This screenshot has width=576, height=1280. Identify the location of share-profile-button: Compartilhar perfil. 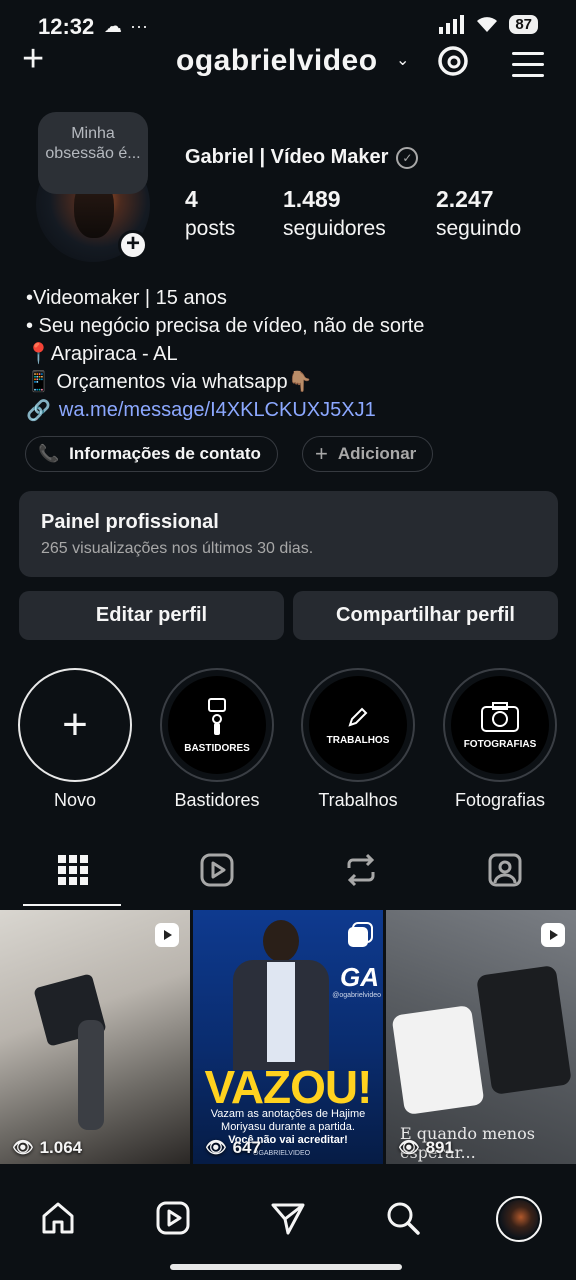
(425, 615).